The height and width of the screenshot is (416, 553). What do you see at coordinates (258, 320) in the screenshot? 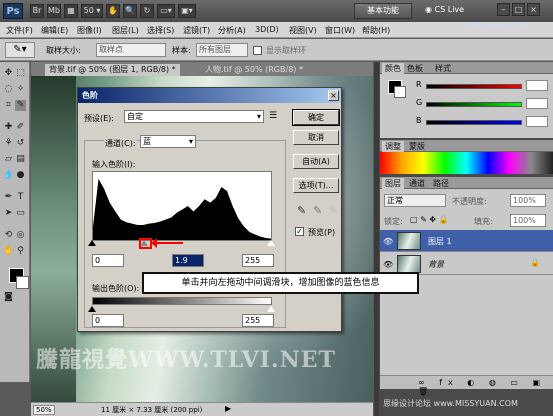
I see `output-white-field: 255` at bounding box center [258, 320].